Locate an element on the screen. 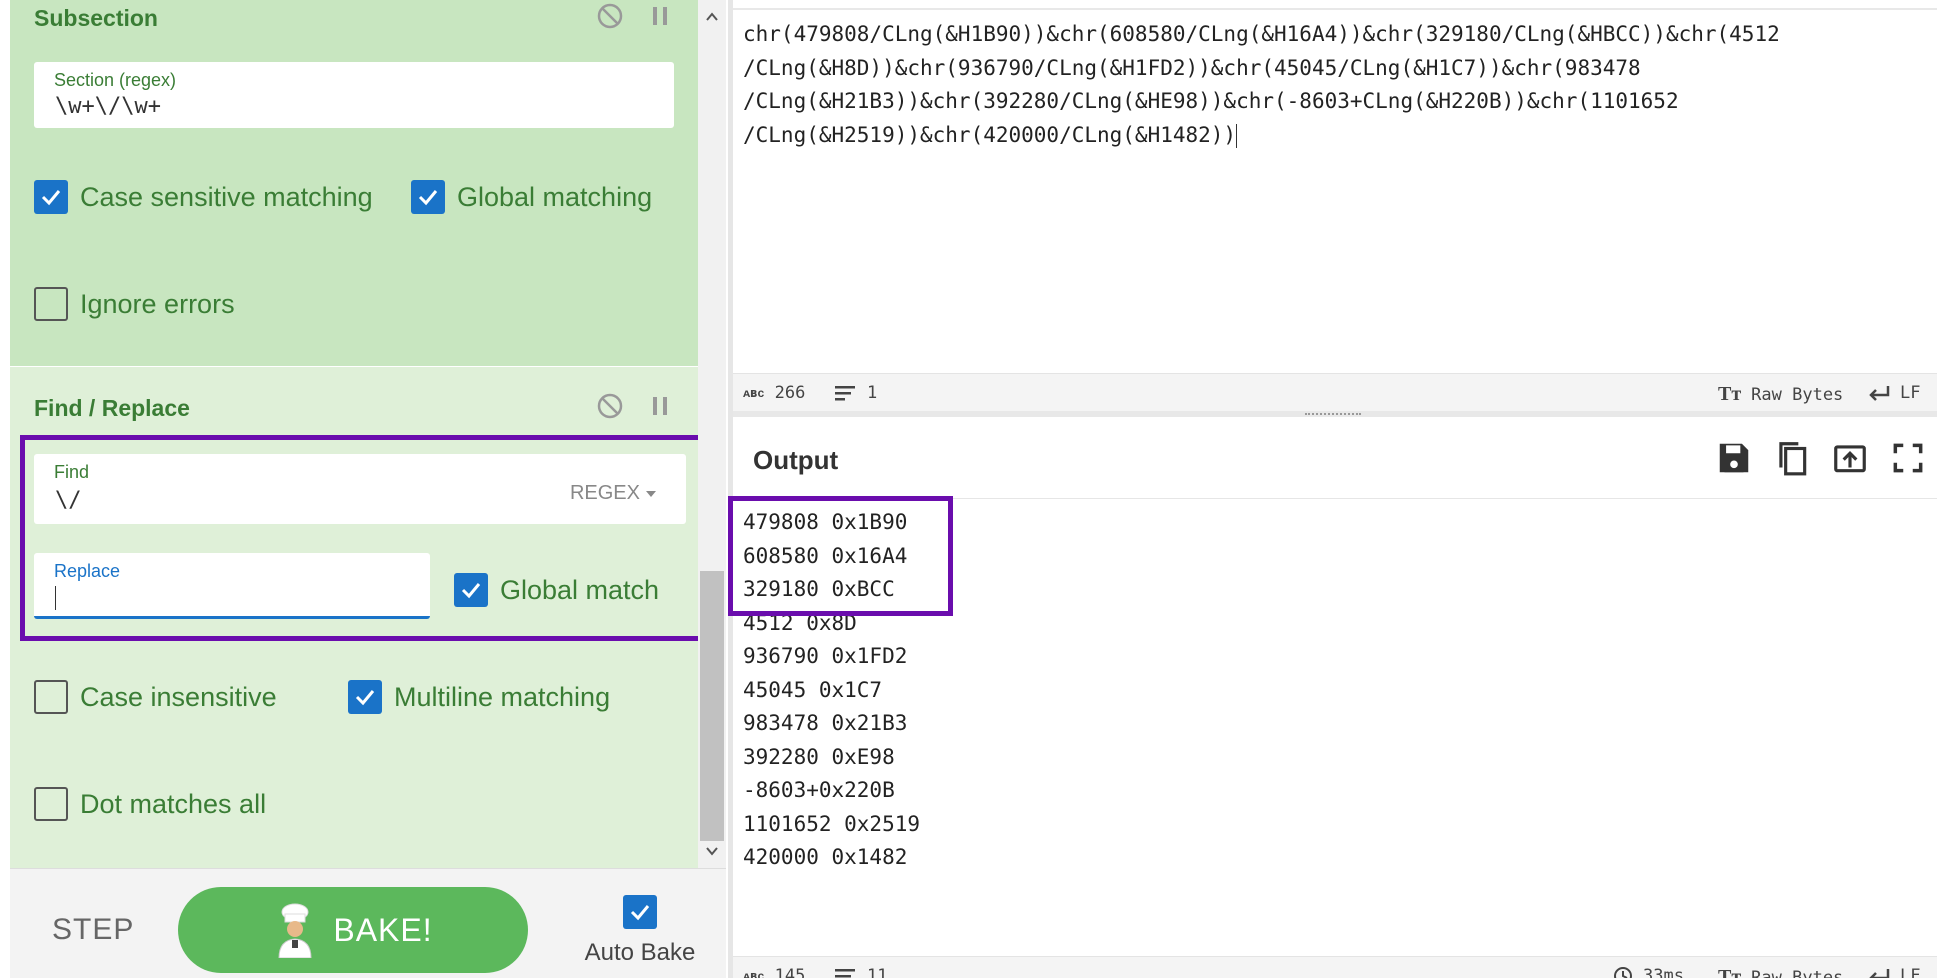 The width and height of the screenshot is (1937, 978). output-title: Output is located at coordinates (796, 460).